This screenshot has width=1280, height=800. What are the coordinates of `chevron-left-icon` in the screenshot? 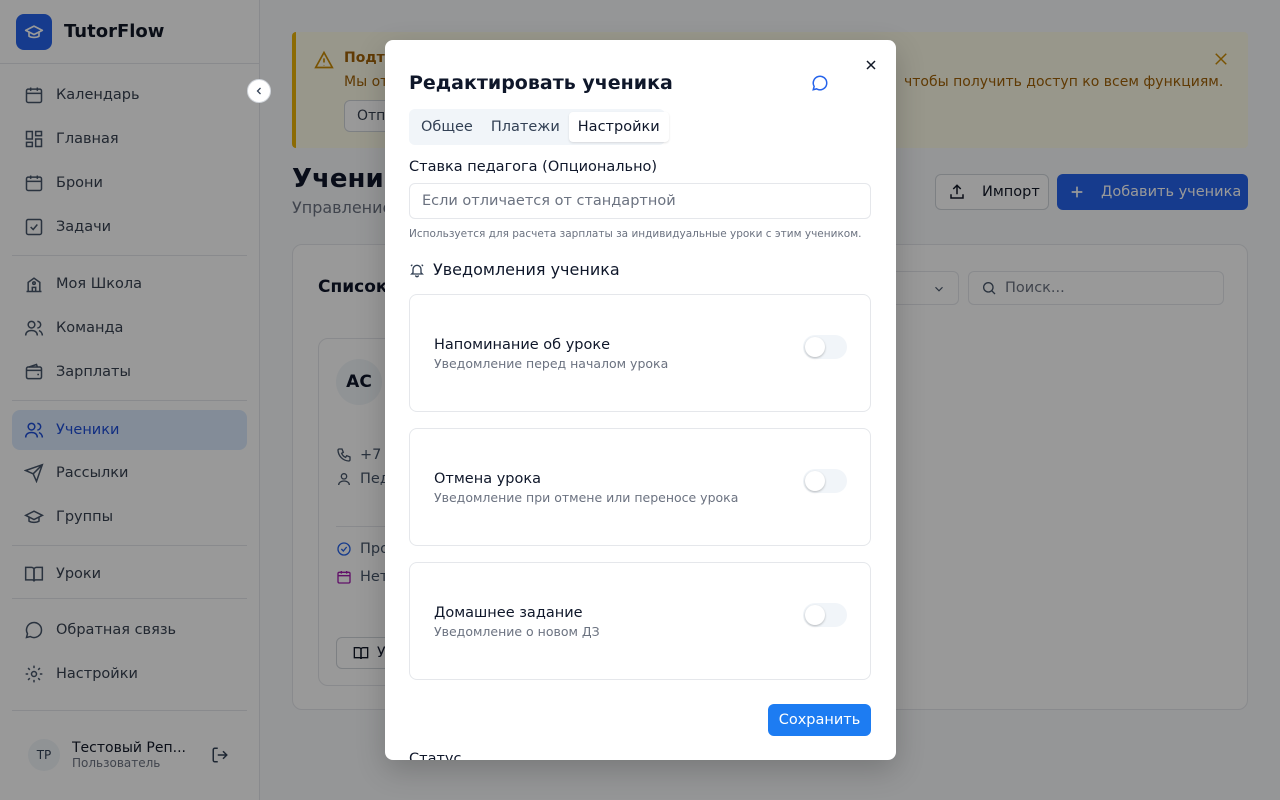 It's located at (258, 91).